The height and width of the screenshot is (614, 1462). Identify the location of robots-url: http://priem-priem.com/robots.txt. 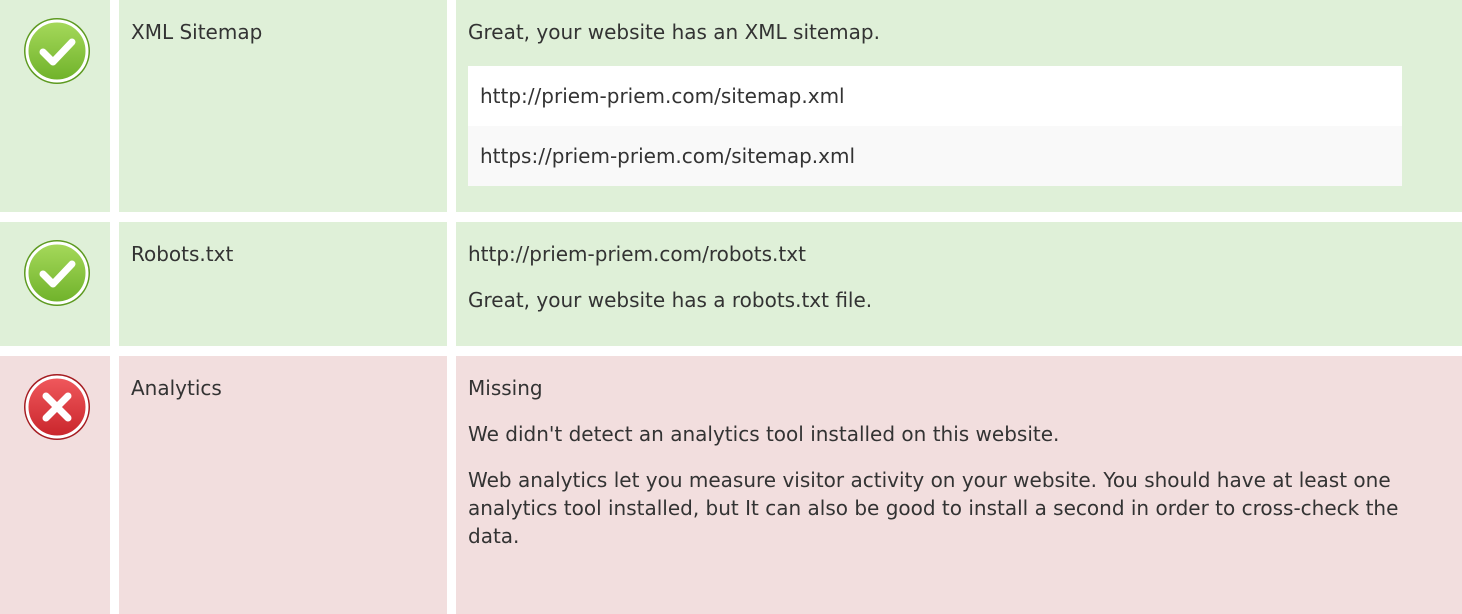
(637, 254).